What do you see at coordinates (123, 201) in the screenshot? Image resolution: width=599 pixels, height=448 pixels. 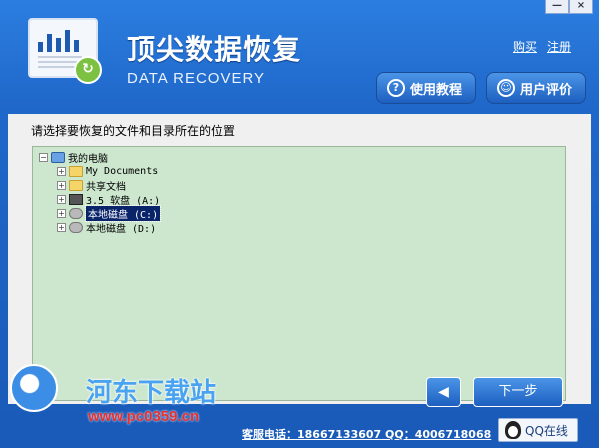 I see `tree-node-label: 3.5 软盘 (A:)` at bounding box center [123, 201].